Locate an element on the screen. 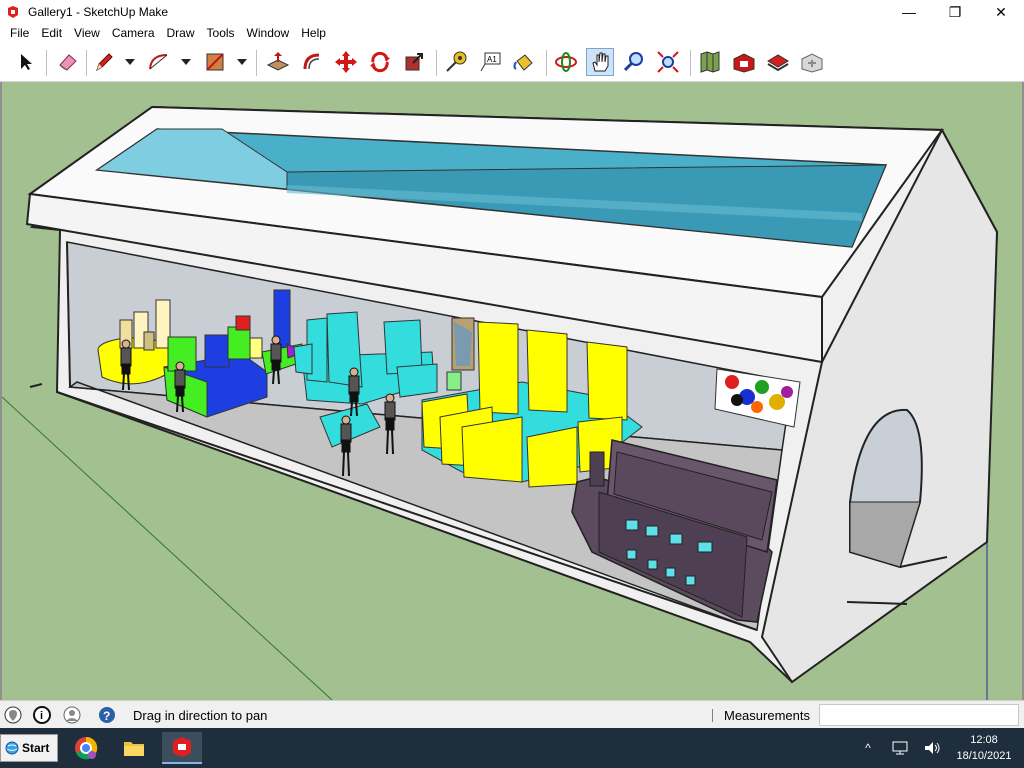 The image size is (1024, 768). arrow-cursor-icon is located at coordinates (26, 62).